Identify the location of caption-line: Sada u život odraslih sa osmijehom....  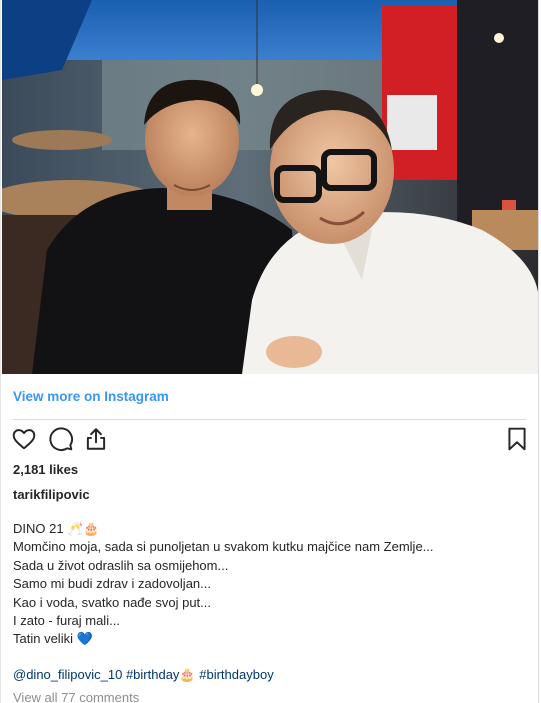
(121, 565).